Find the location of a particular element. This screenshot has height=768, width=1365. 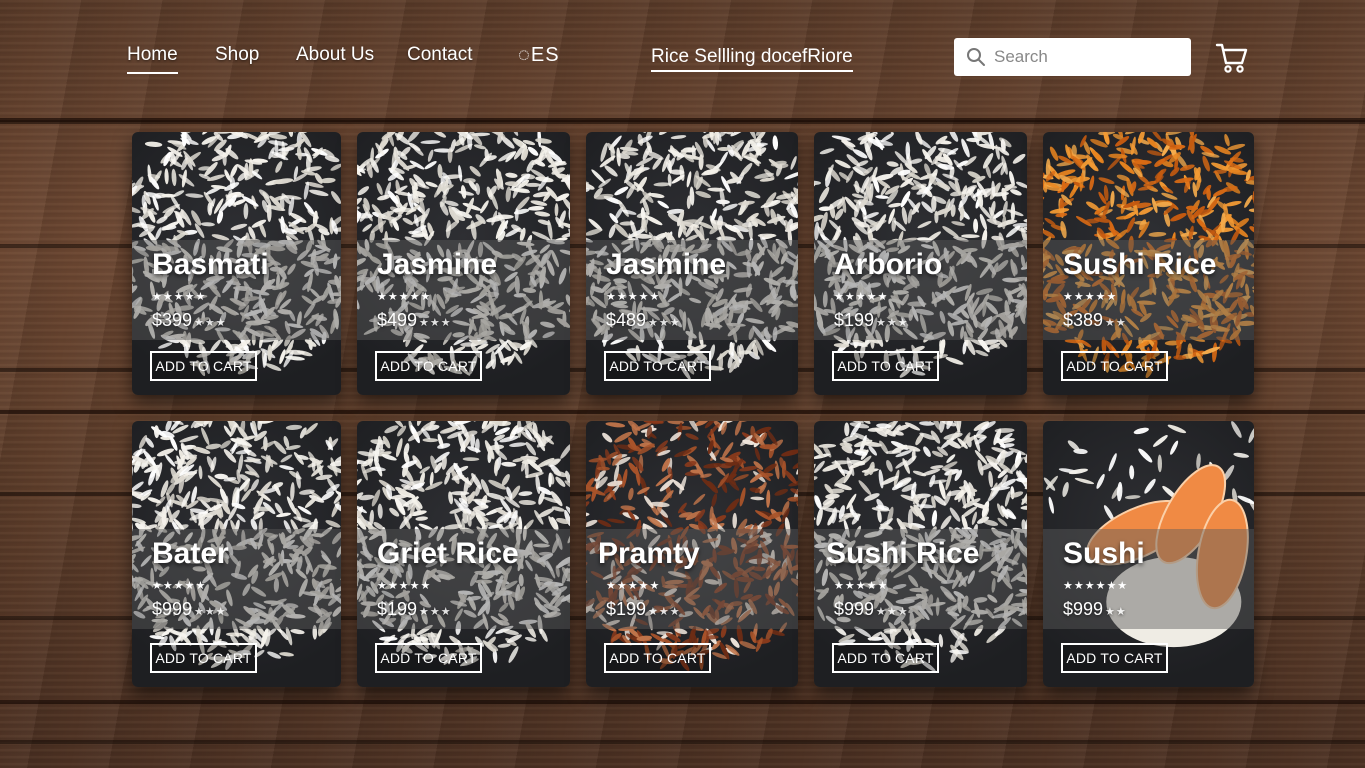

product-name: Arborio is located at coordinates (888, 264).